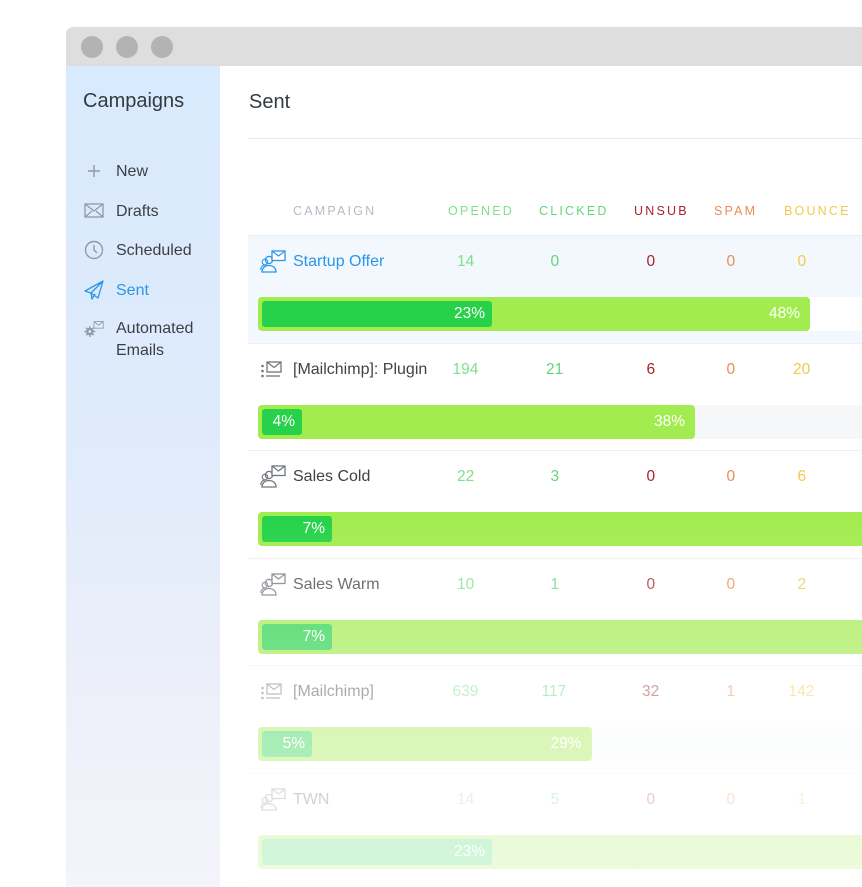  What do you see at coordinates (334, 211) in the screenshot?
I see `column-header-campaign: CAMPAIGN` at bounding box center [334, 211].